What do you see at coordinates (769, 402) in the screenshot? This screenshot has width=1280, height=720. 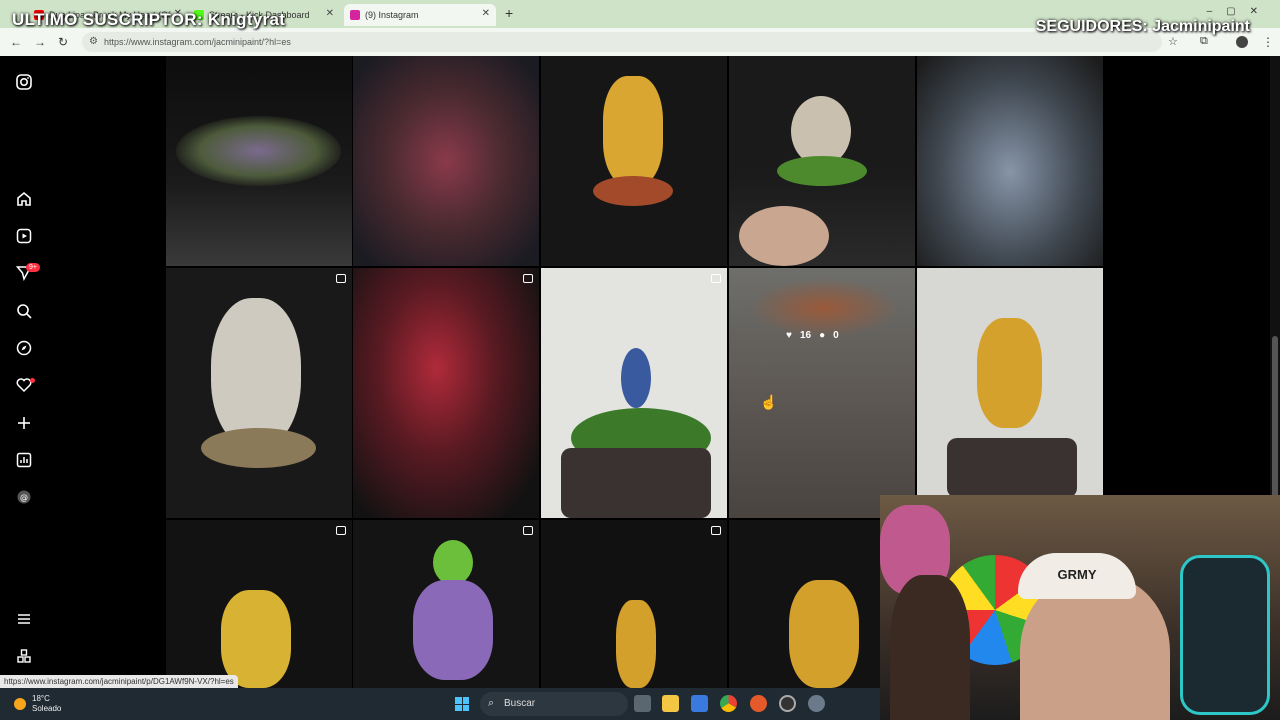 I see `hand-cursor-icon: ☝` at bounding box center [769, 402].